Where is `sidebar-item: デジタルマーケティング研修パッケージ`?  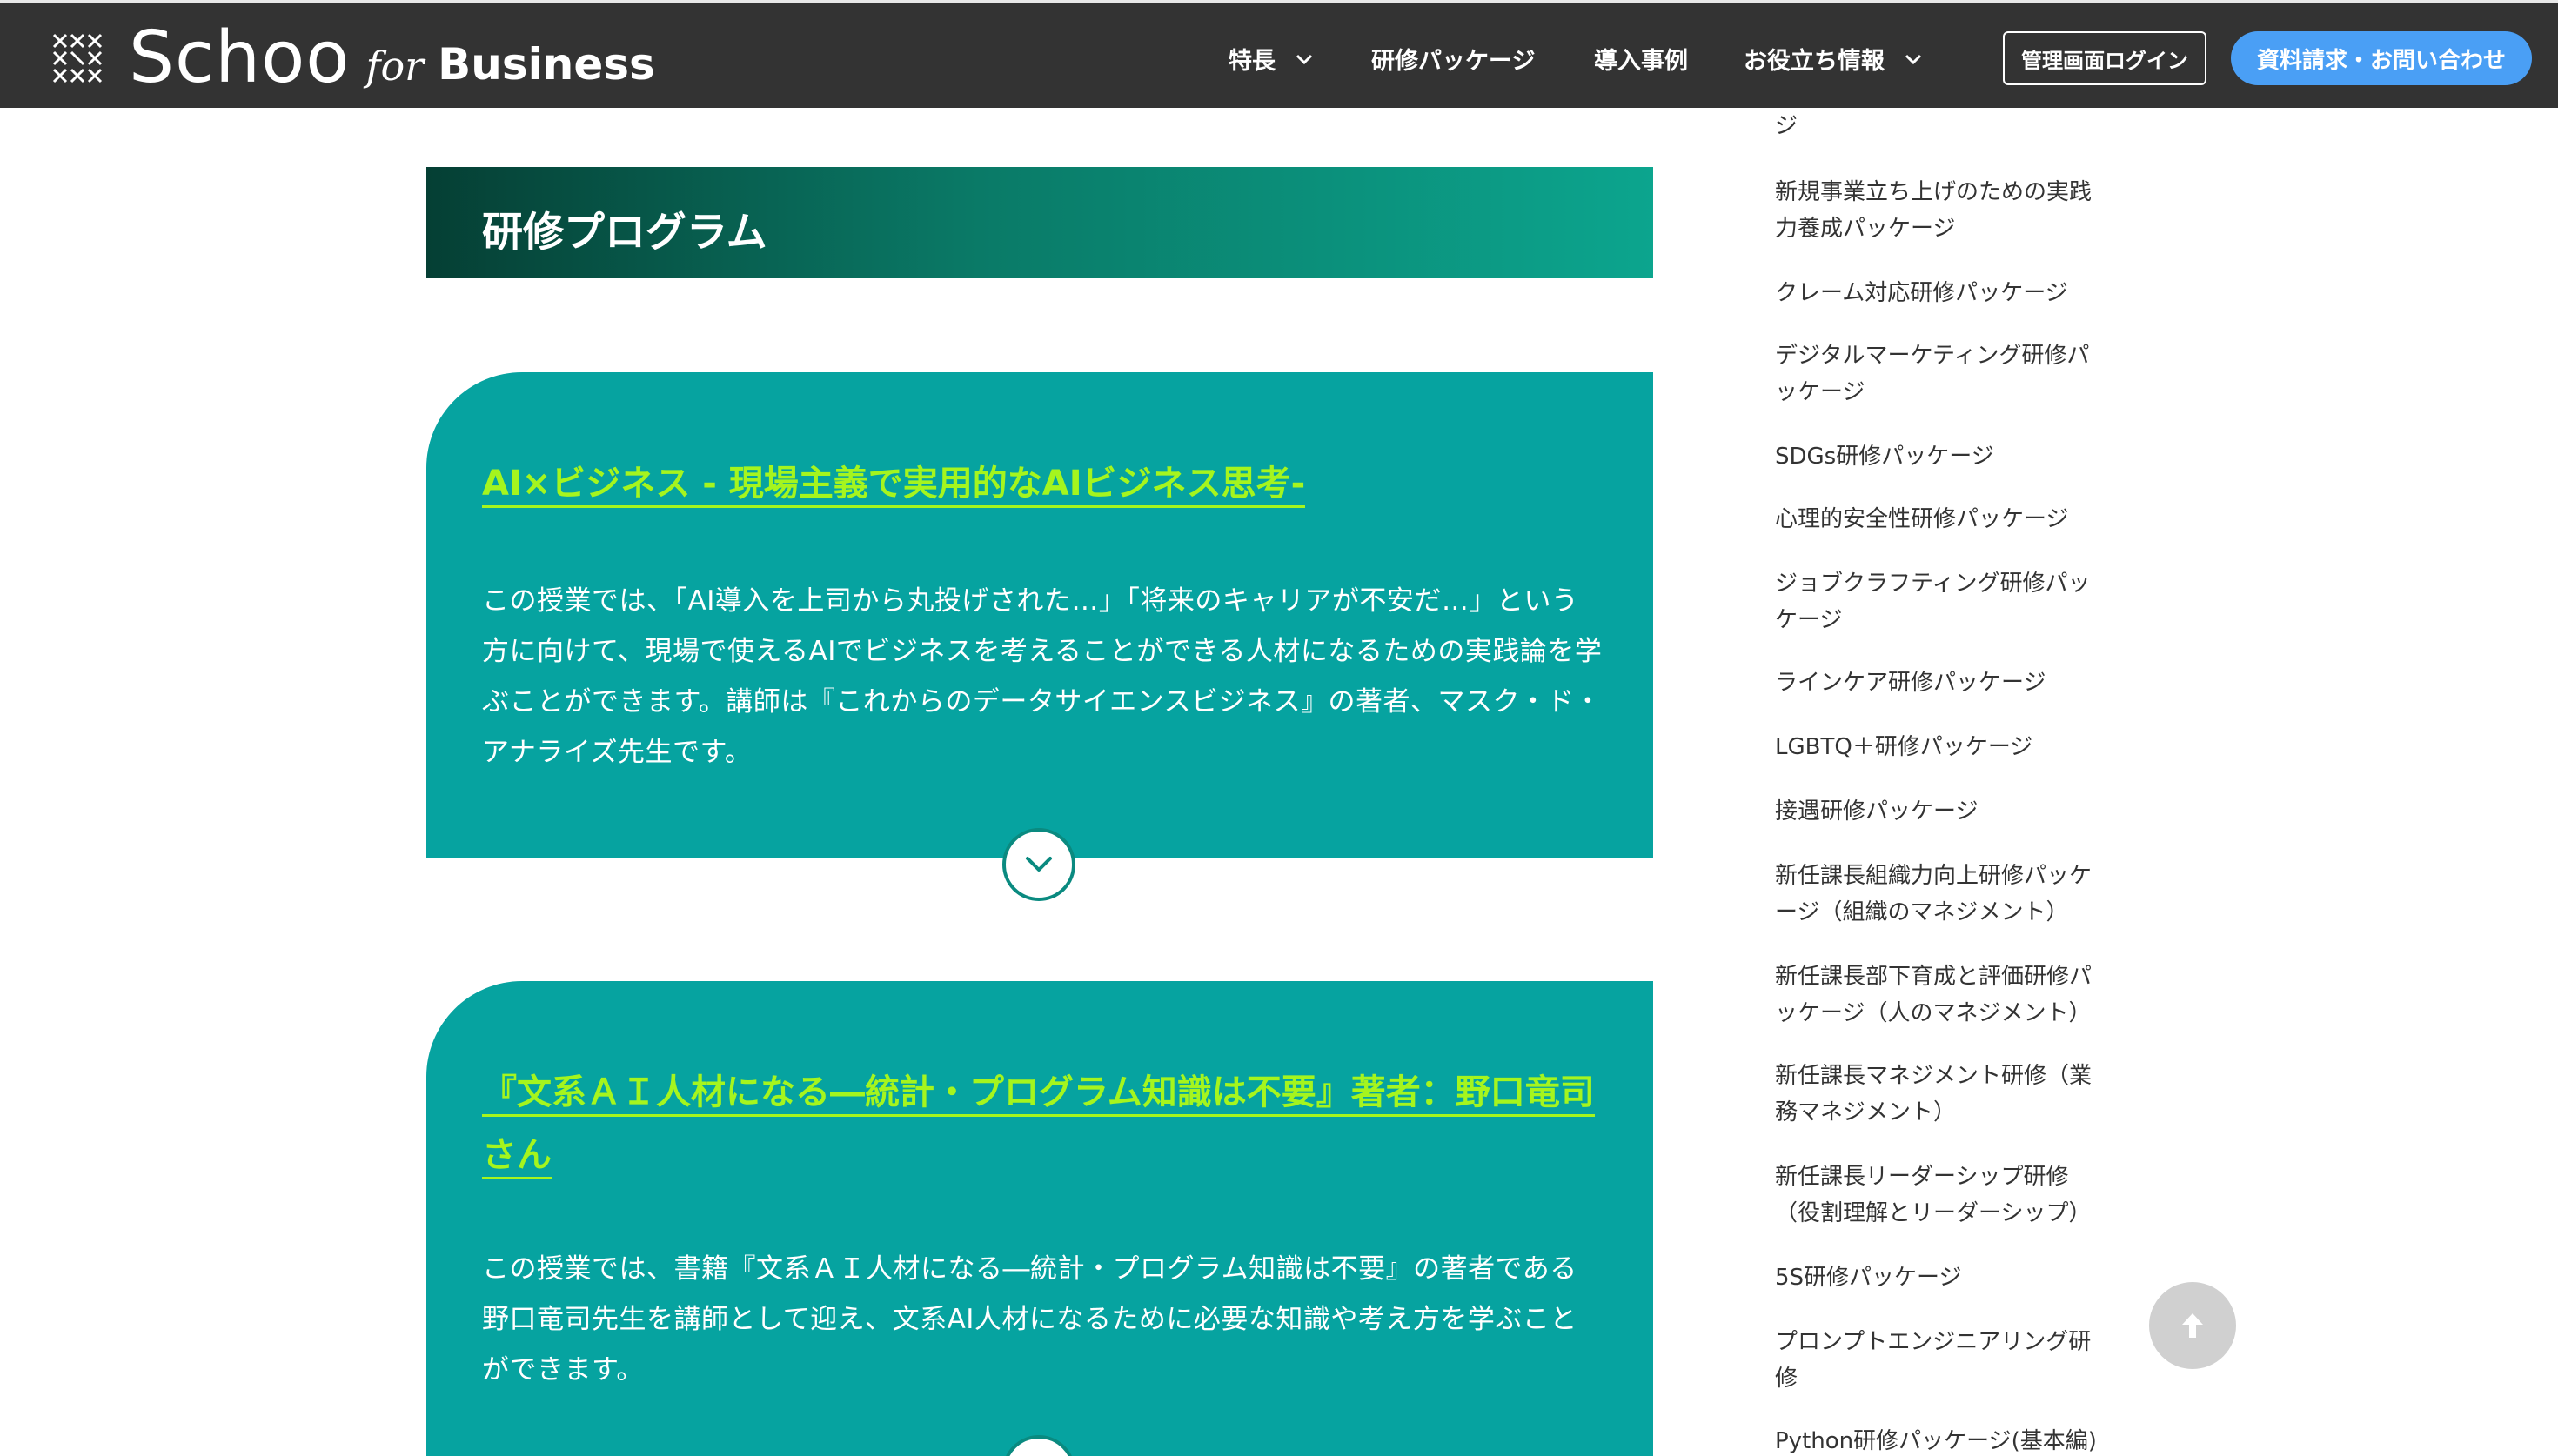 sidebar-item: デジタルマーケティング研修パッケージ is located at coordinates (1940, 374).